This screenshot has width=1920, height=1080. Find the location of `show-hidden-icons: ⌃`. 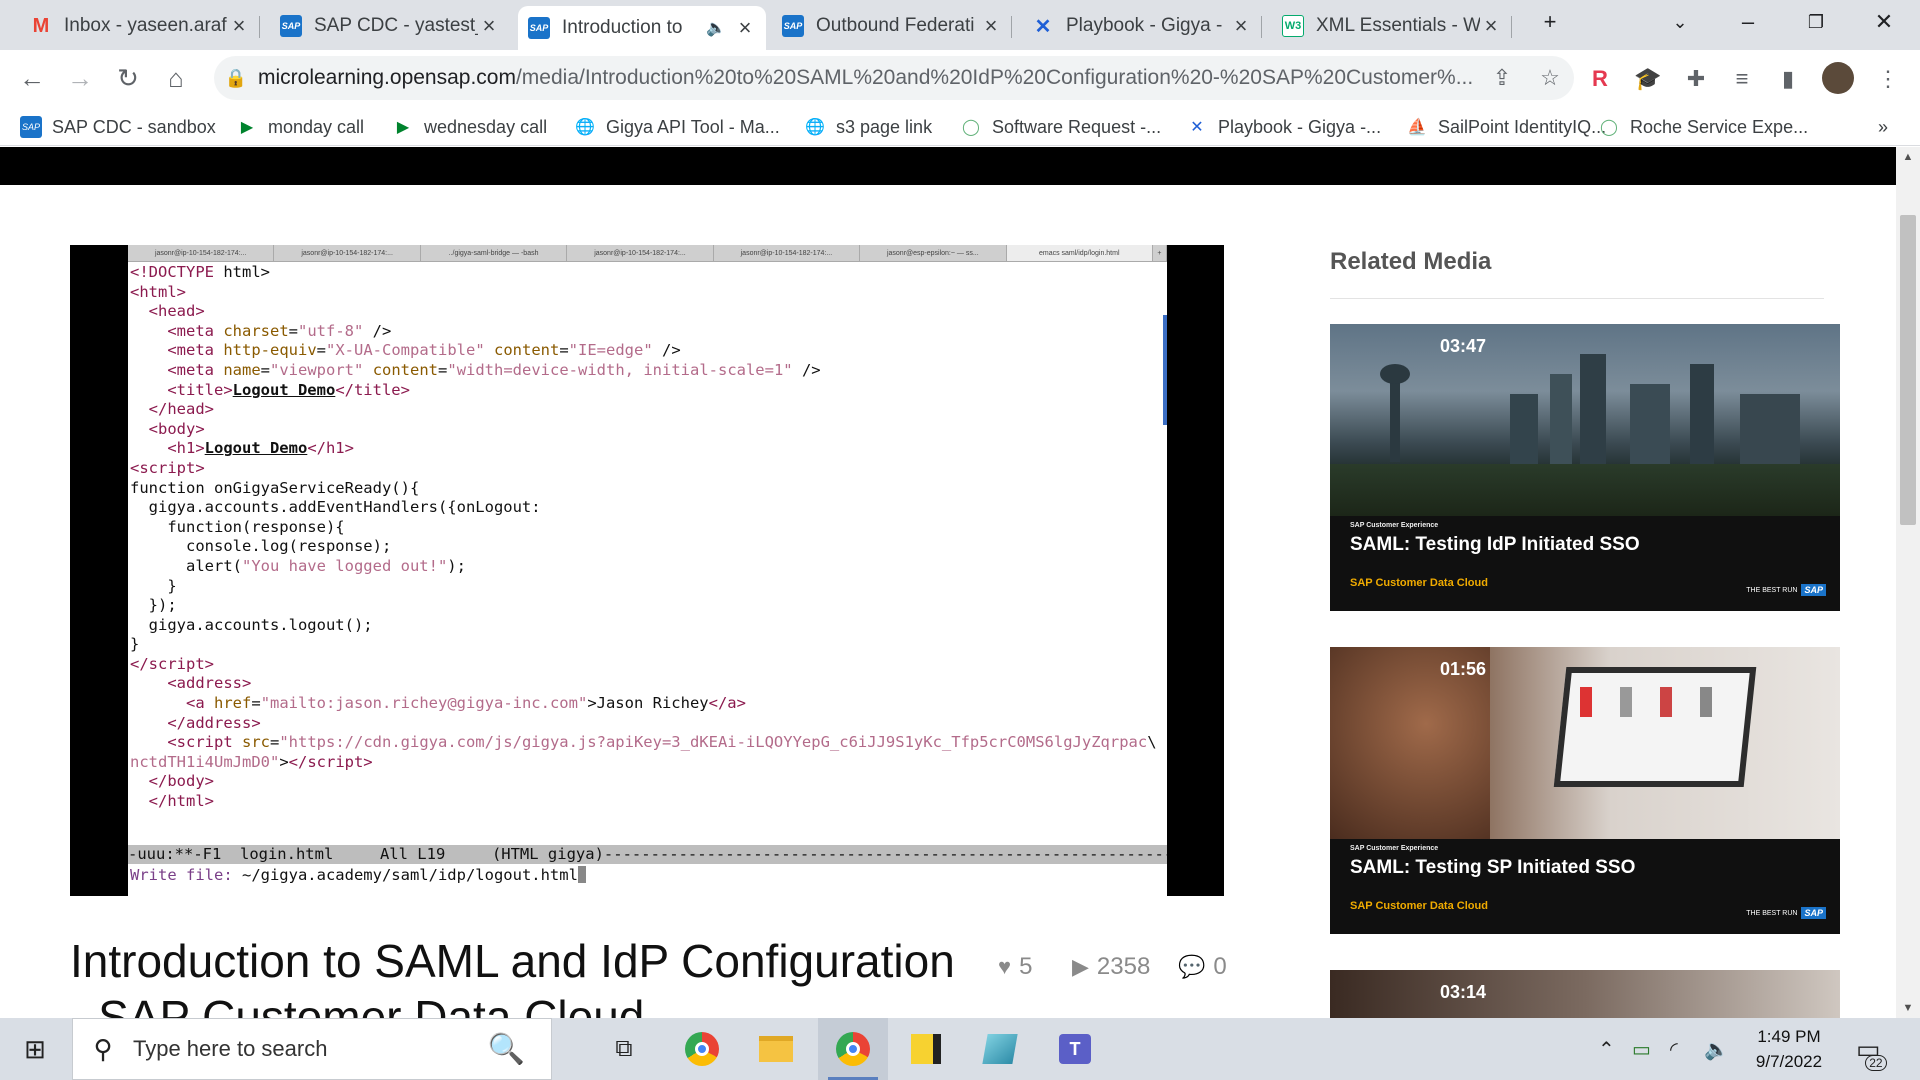

show-hidden-icons: ⌃ is located at coordinates (1606, 1049).